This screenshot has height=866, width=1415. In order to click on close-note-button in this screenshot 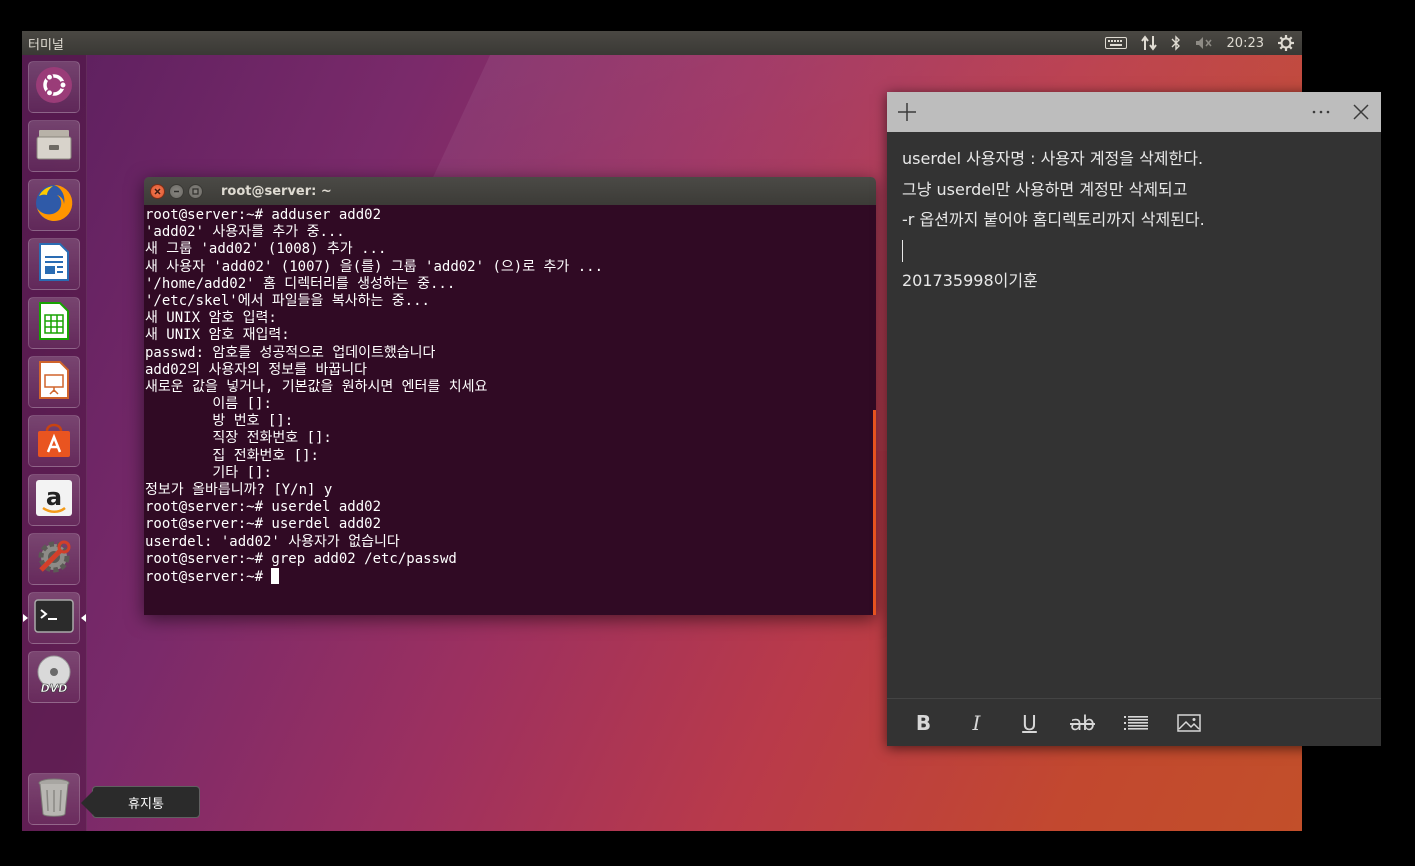, I will do `click(1361, 112)`.